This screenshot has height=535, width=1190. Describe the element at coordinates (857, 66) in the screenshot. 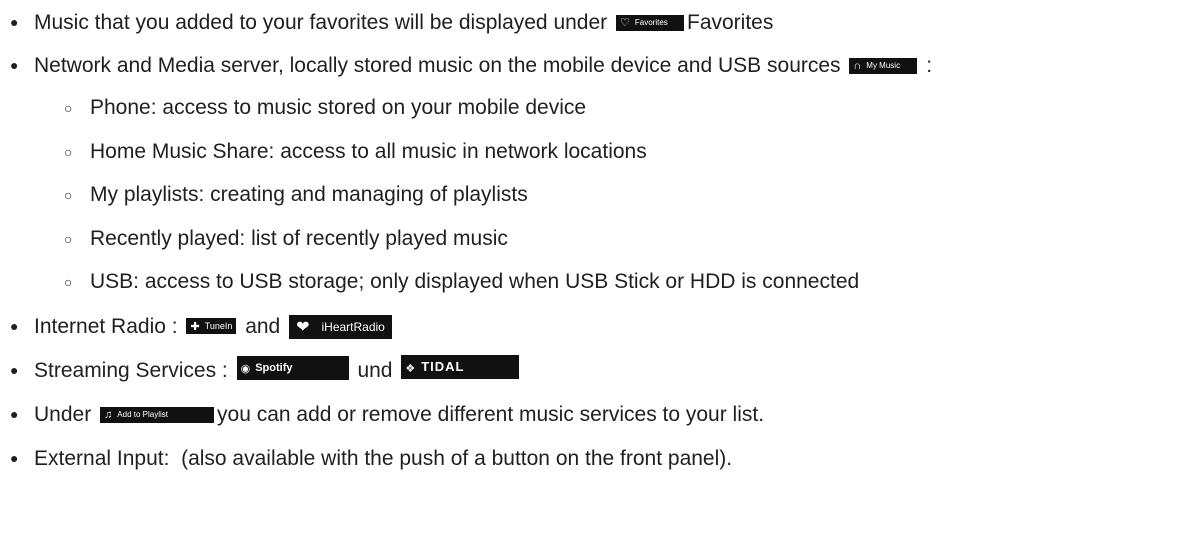

I see `headphones-icon: ∩` at that location.